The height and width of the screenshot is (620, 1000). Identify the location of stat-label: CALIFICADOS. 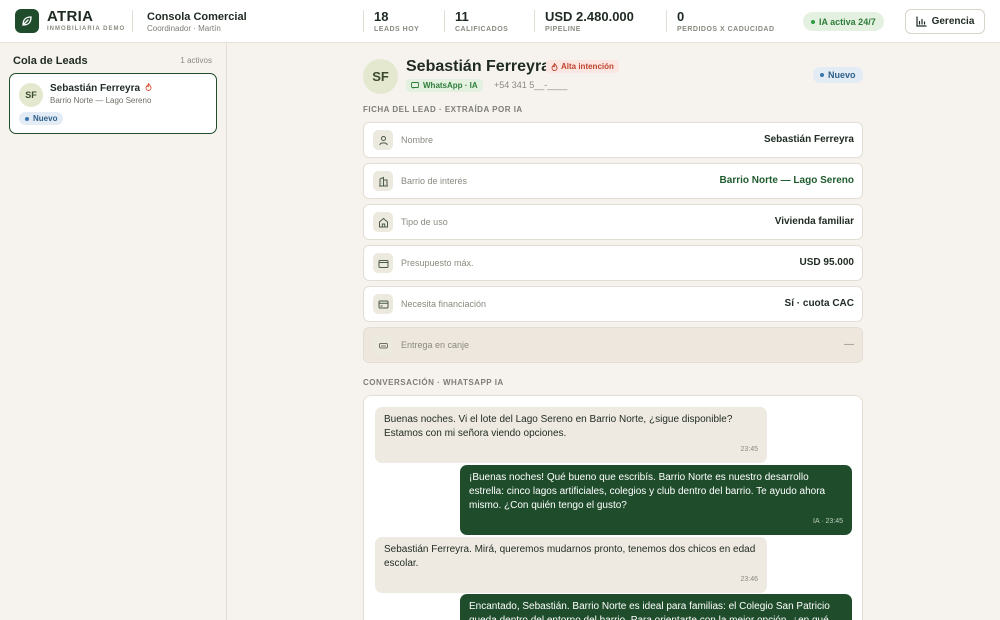
(482, 29).